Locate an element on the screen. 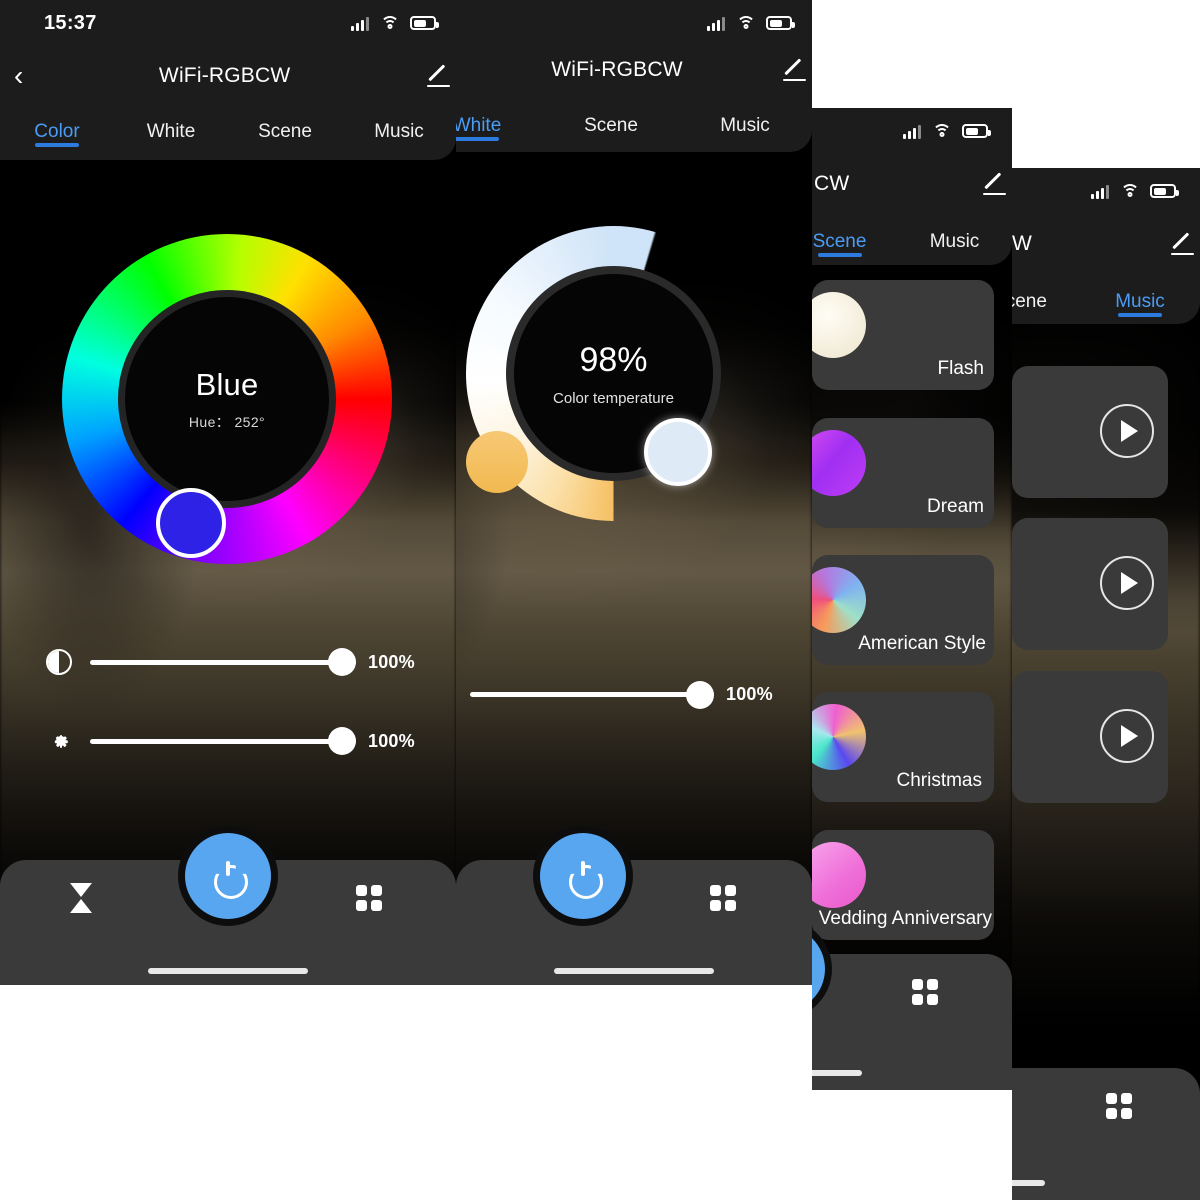  power-icon is located at coordinates (228, 876).